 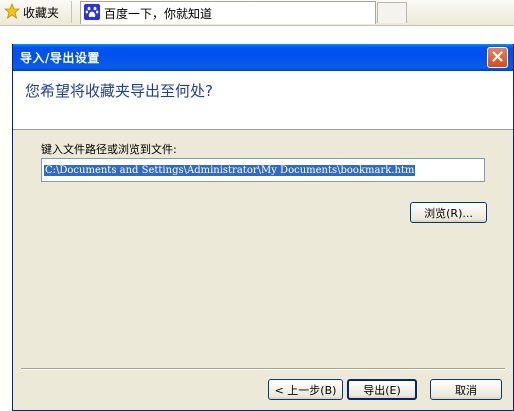 I want to click on path-label: 键入文件路径或浏览到文件:, so click(x=109, y=149).